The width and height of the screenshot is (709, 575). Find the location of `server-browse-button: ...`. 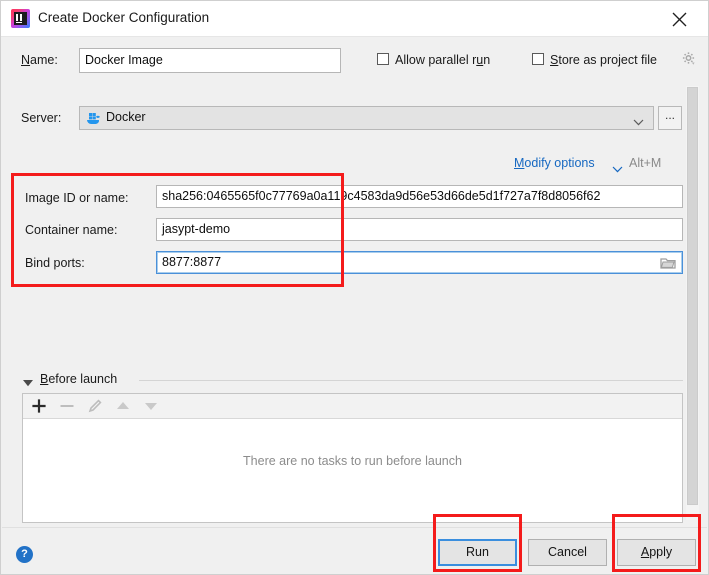

server-browse-button: ... is located at coordinates (670, 118).